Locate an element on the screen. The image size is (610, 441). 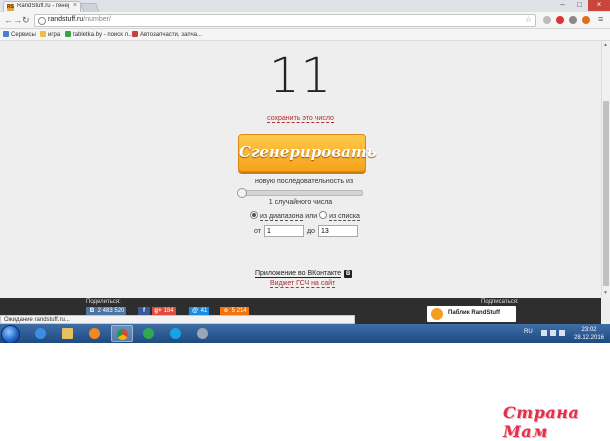
site-favicon: RS is located at coordinates (10, 7).